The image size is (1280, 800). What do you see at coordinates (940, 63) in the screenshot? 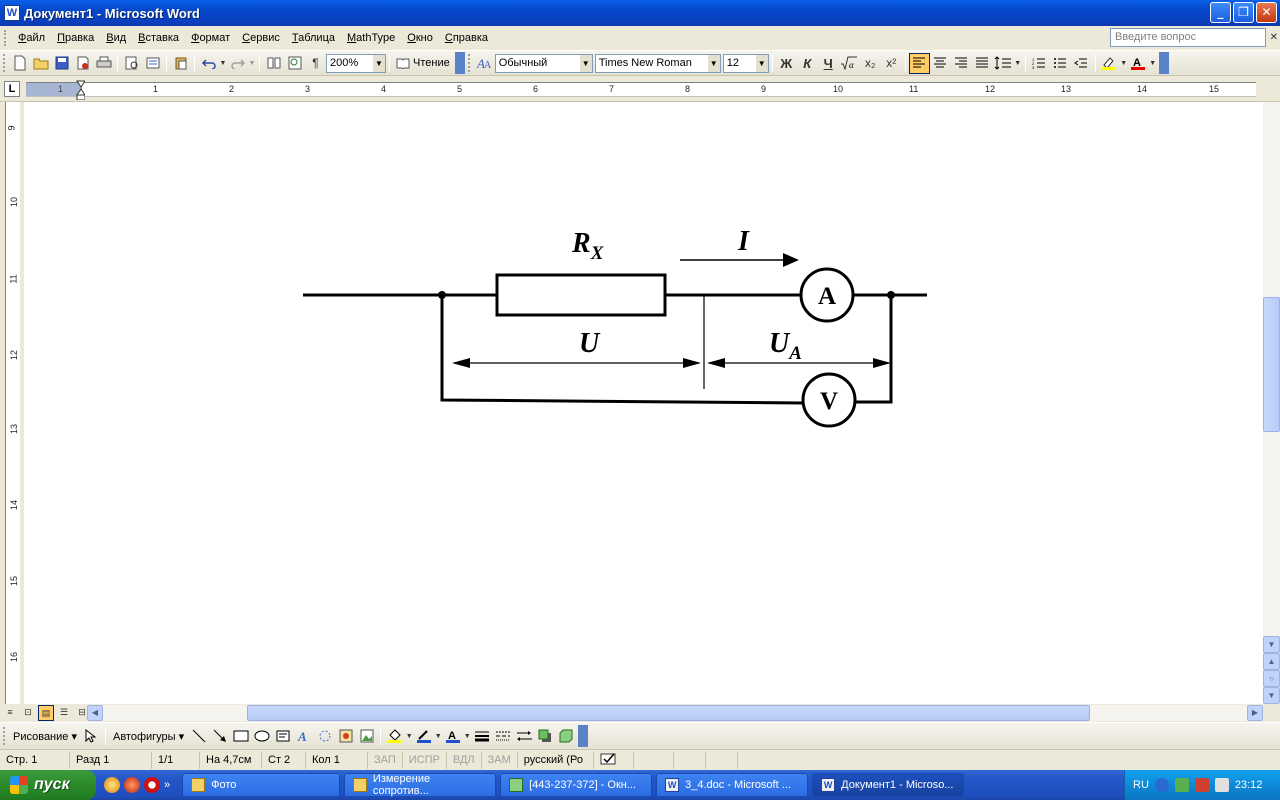
I see `align-center-icon` at bounding box center [940, 63].